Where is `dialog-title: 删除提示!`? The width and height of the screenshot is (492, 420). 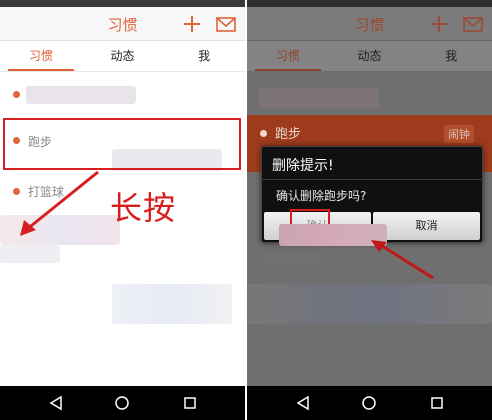 dialog-title: 删除提示! is located at coordinates (303, 166).